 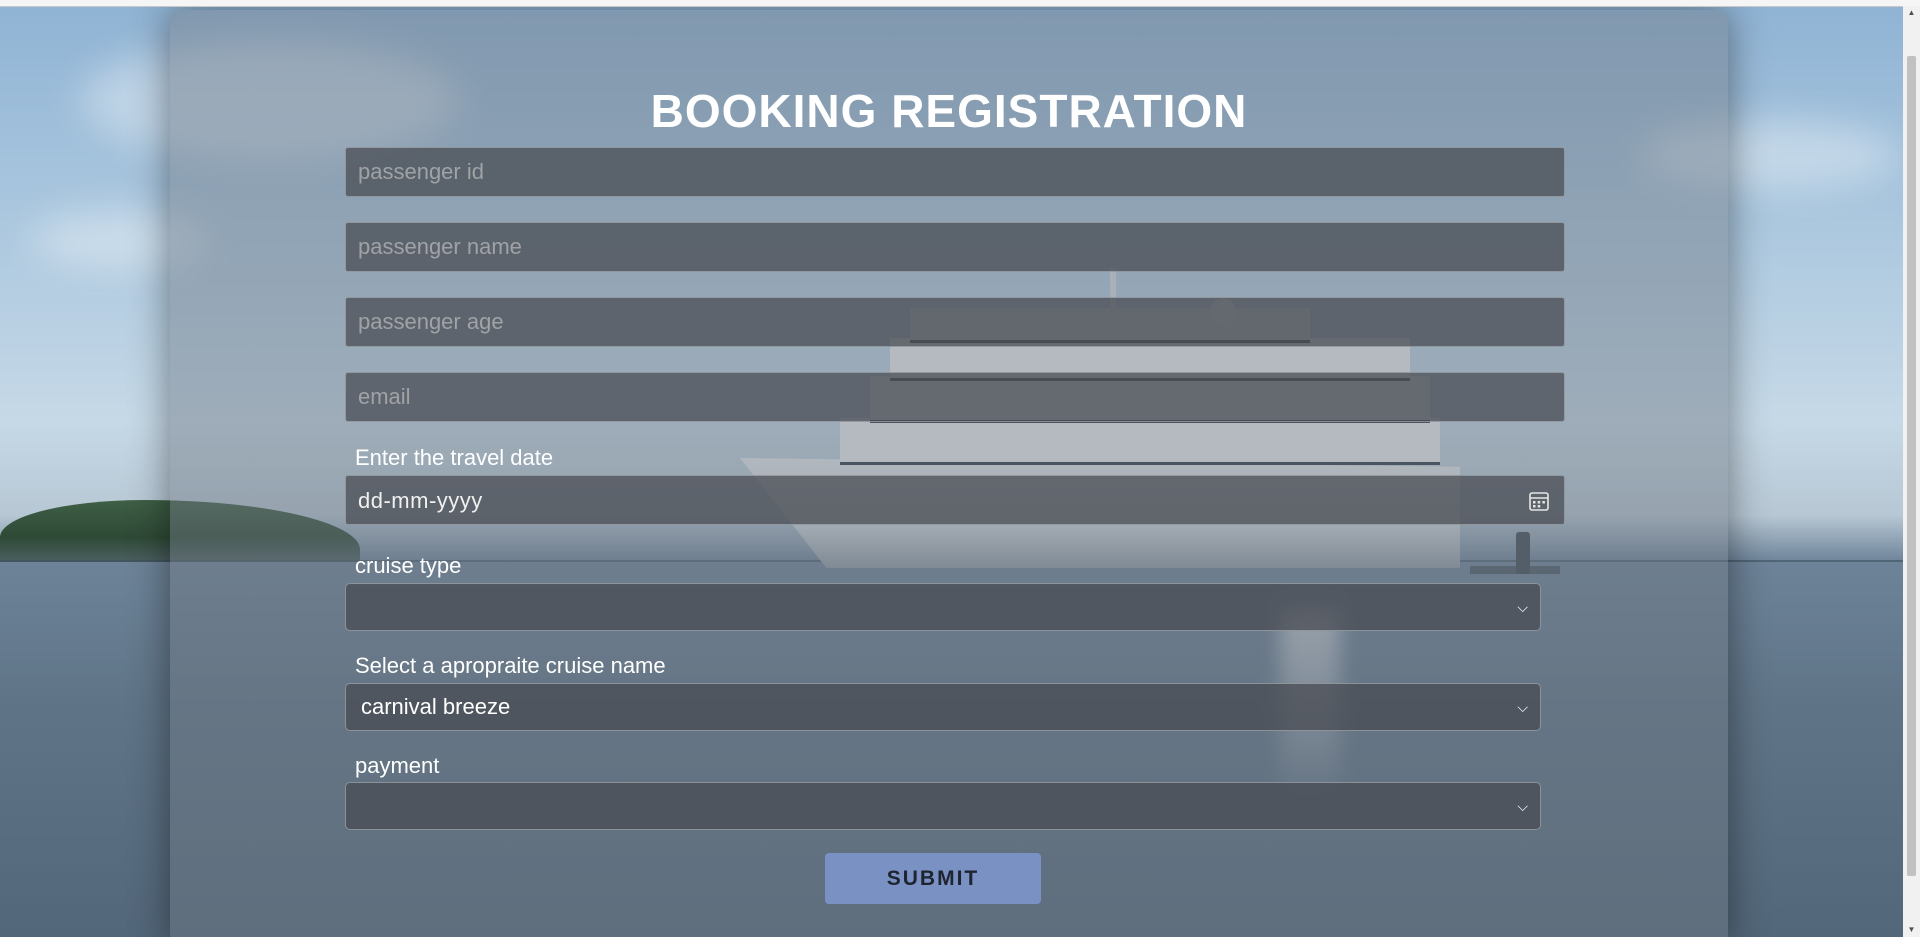 I want to click on cruise-type-label: cruise type, so click(x=408, y=565).